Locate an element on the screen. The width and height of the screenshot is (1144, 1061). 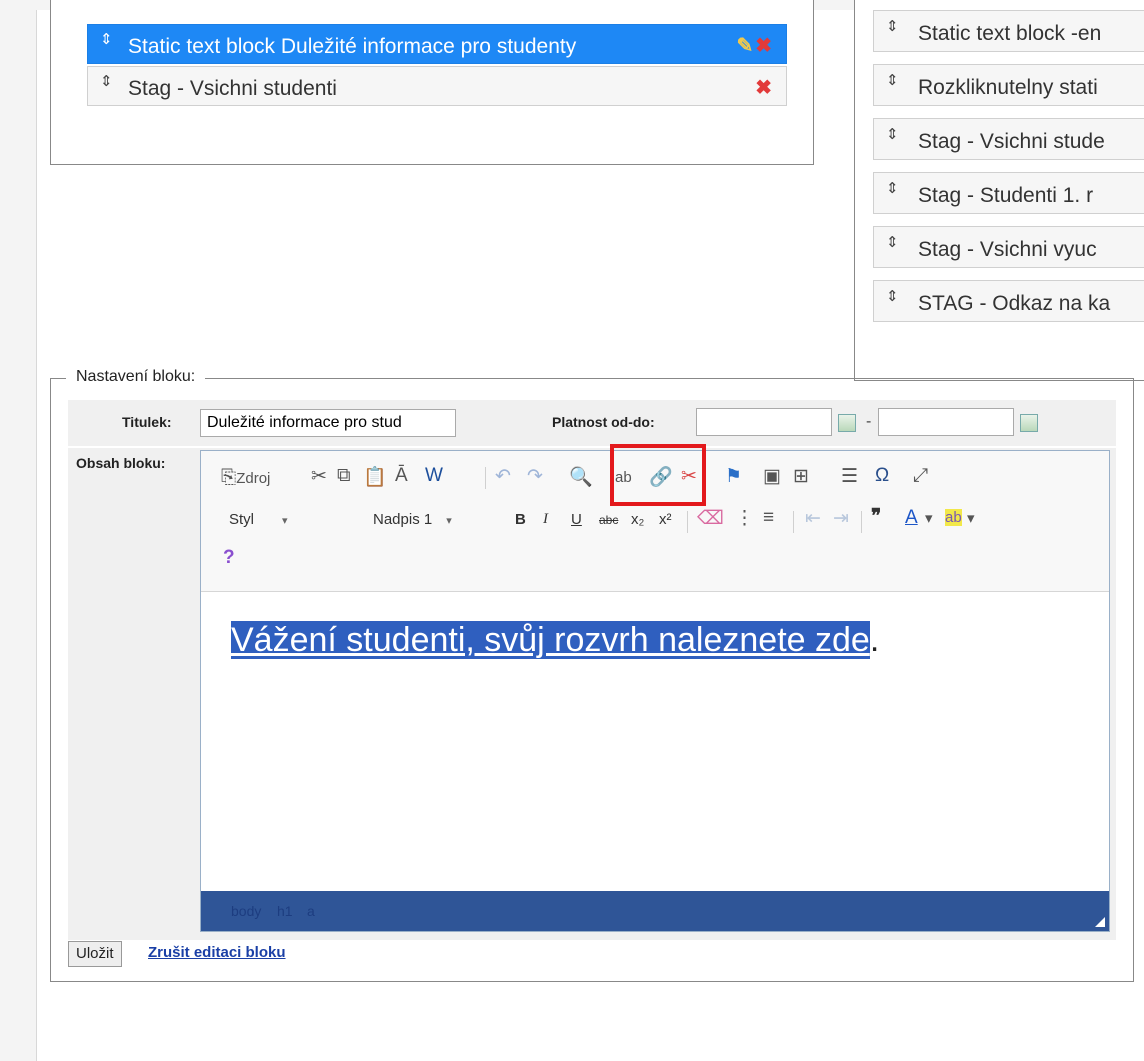
blockquote-icon: ❞ is located at coordinates (876, 516).